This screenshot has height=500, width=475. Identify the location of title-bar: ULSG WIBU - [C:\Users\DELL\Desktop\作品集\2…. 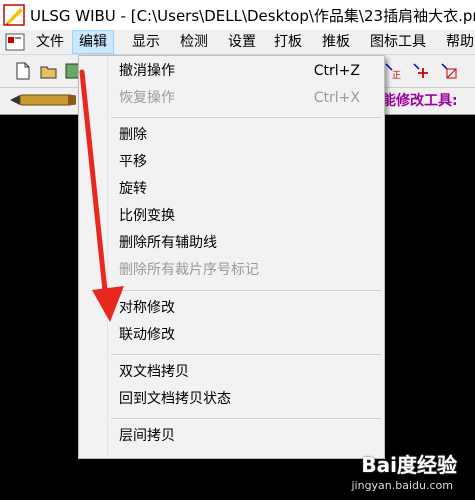
(237, 15).